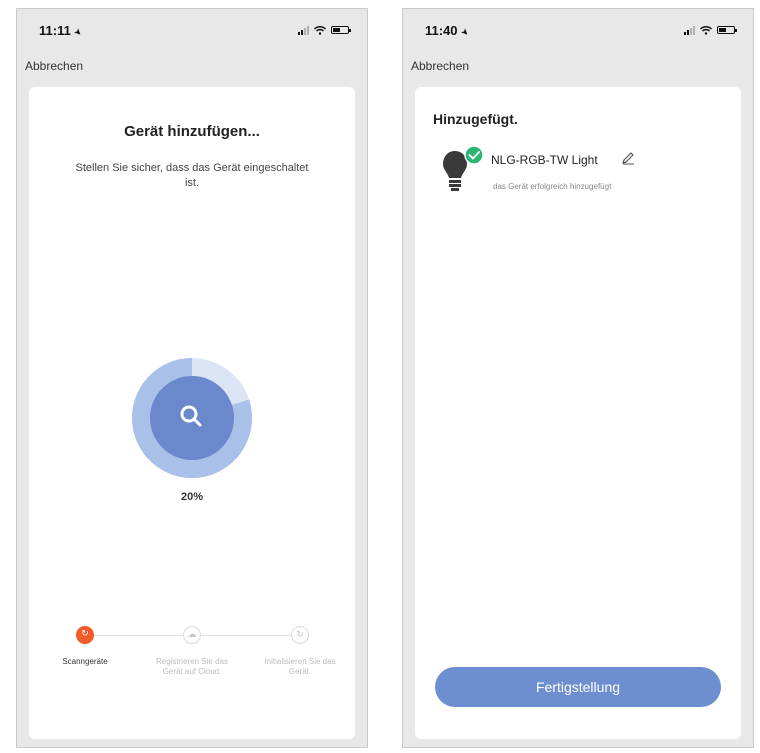 The height and width of the screenshot is (753, 760). I want to click on page-title: Hinzugefügt., so click(475, 119).